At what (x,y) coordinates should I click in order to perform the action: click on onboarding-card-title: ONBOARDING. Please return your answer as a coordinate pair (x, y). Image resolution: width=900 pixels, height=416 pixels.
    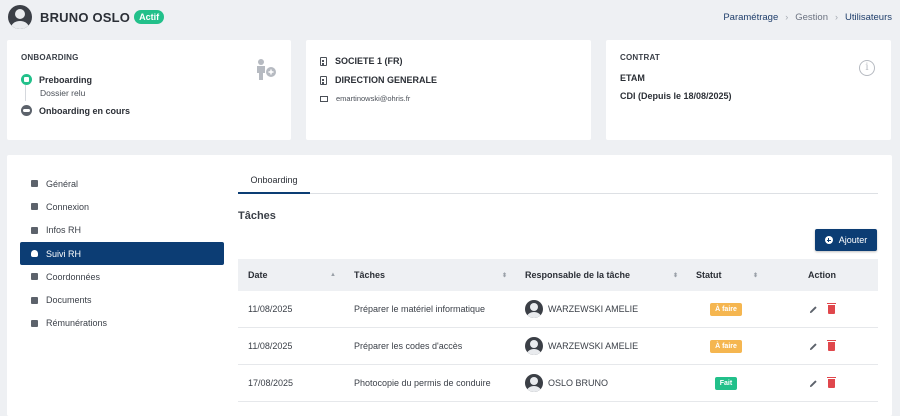
    Looking at the image, I should click on (50, 57).